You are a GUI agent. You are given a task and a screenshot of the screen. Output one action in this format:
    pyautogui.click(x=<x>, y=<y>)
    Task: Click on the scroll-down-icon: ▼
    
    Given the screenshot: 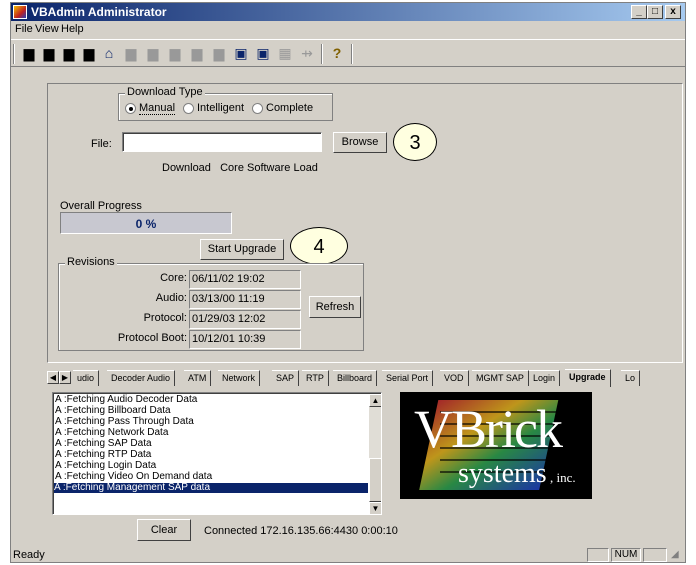 What is the action you would take?
    pyautogui.click(x=375, y=508)
    